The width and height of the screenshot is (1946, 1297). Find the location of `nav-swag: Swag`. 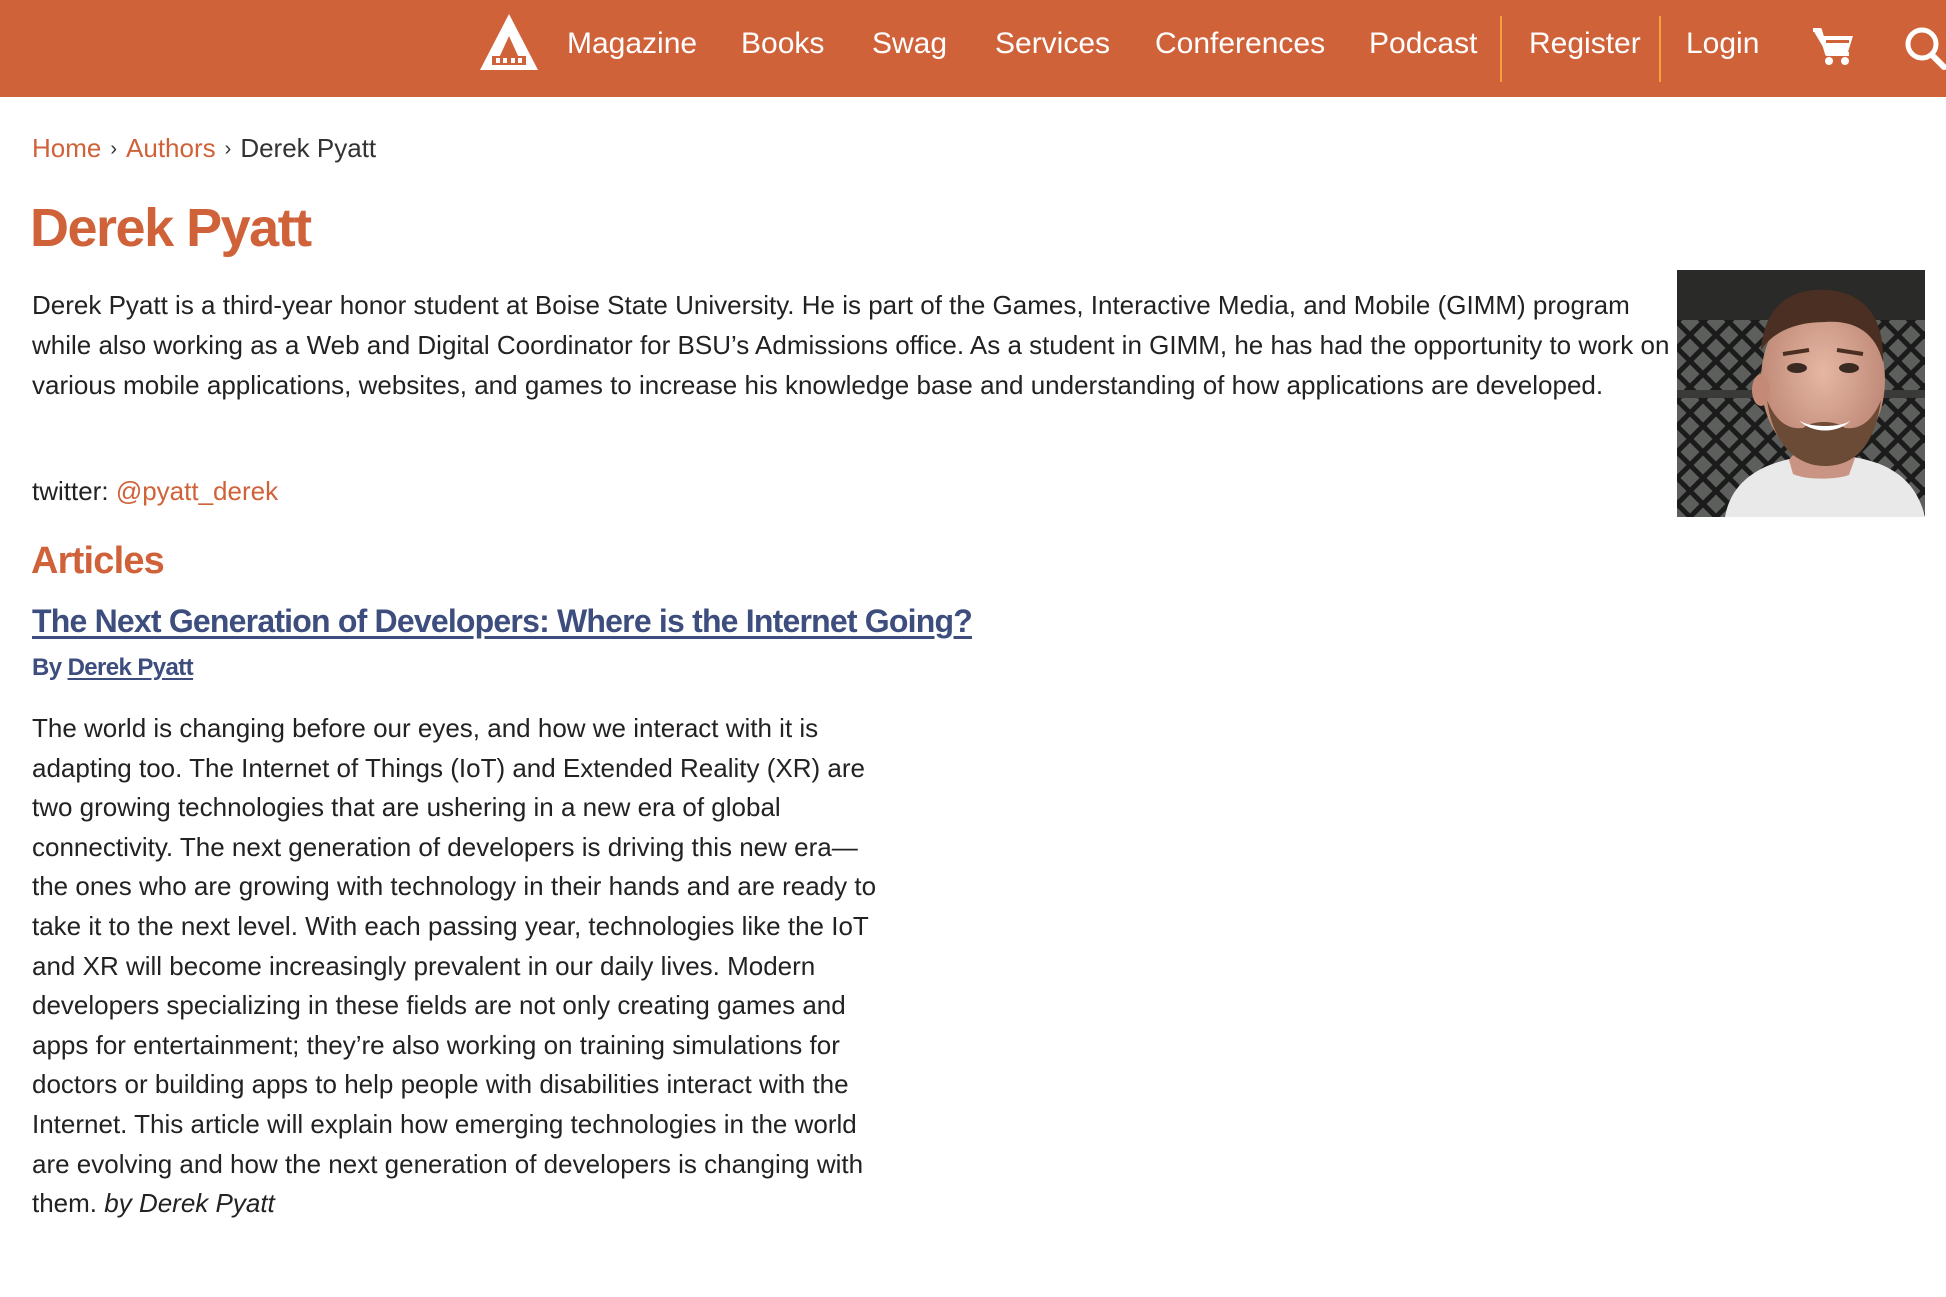

nav-swag: Swag is located at coordinates (909, 44).